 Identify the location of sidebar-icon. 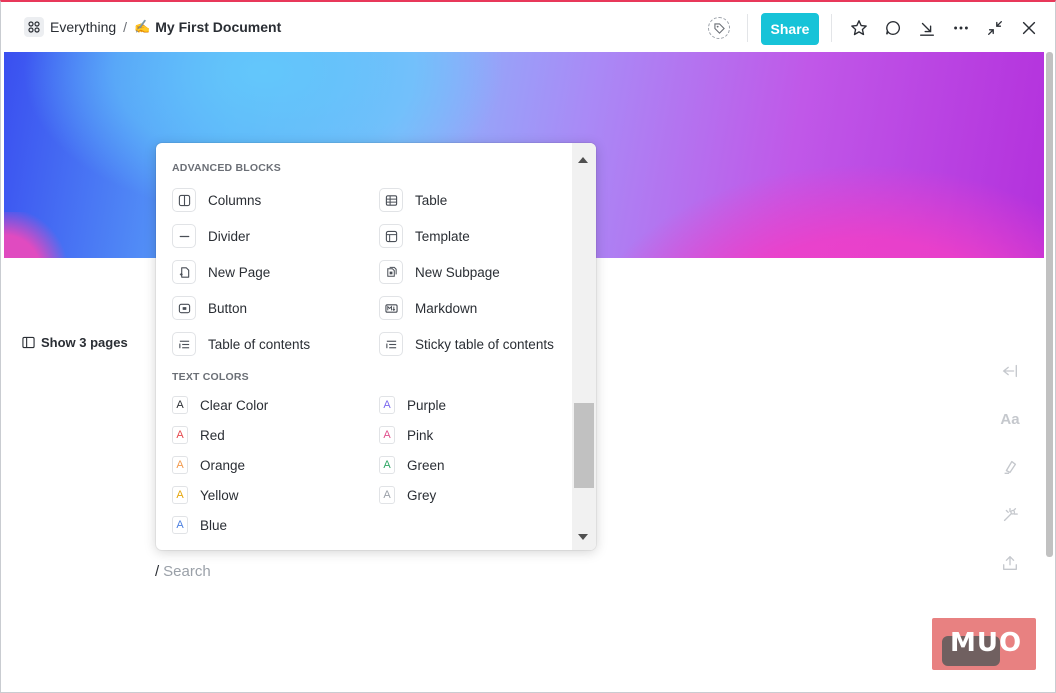
(28, 342).